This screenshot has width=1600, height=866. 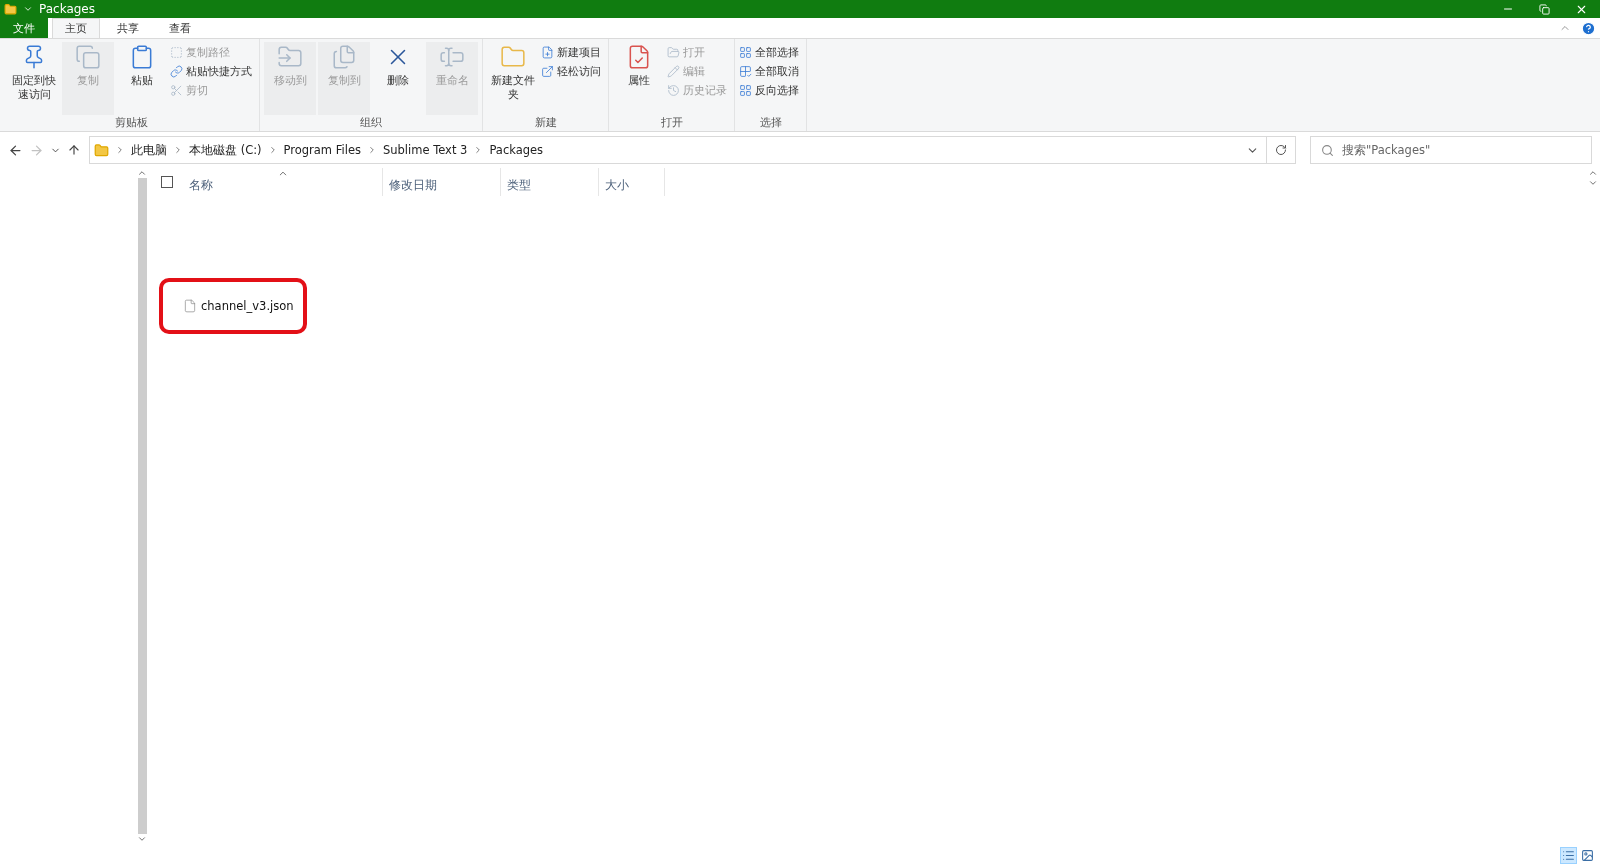 What do you see at coordinates (76, 28) in the screenshot?
I see `ribbon-tab: 主页` at bounding box center [76, 28].